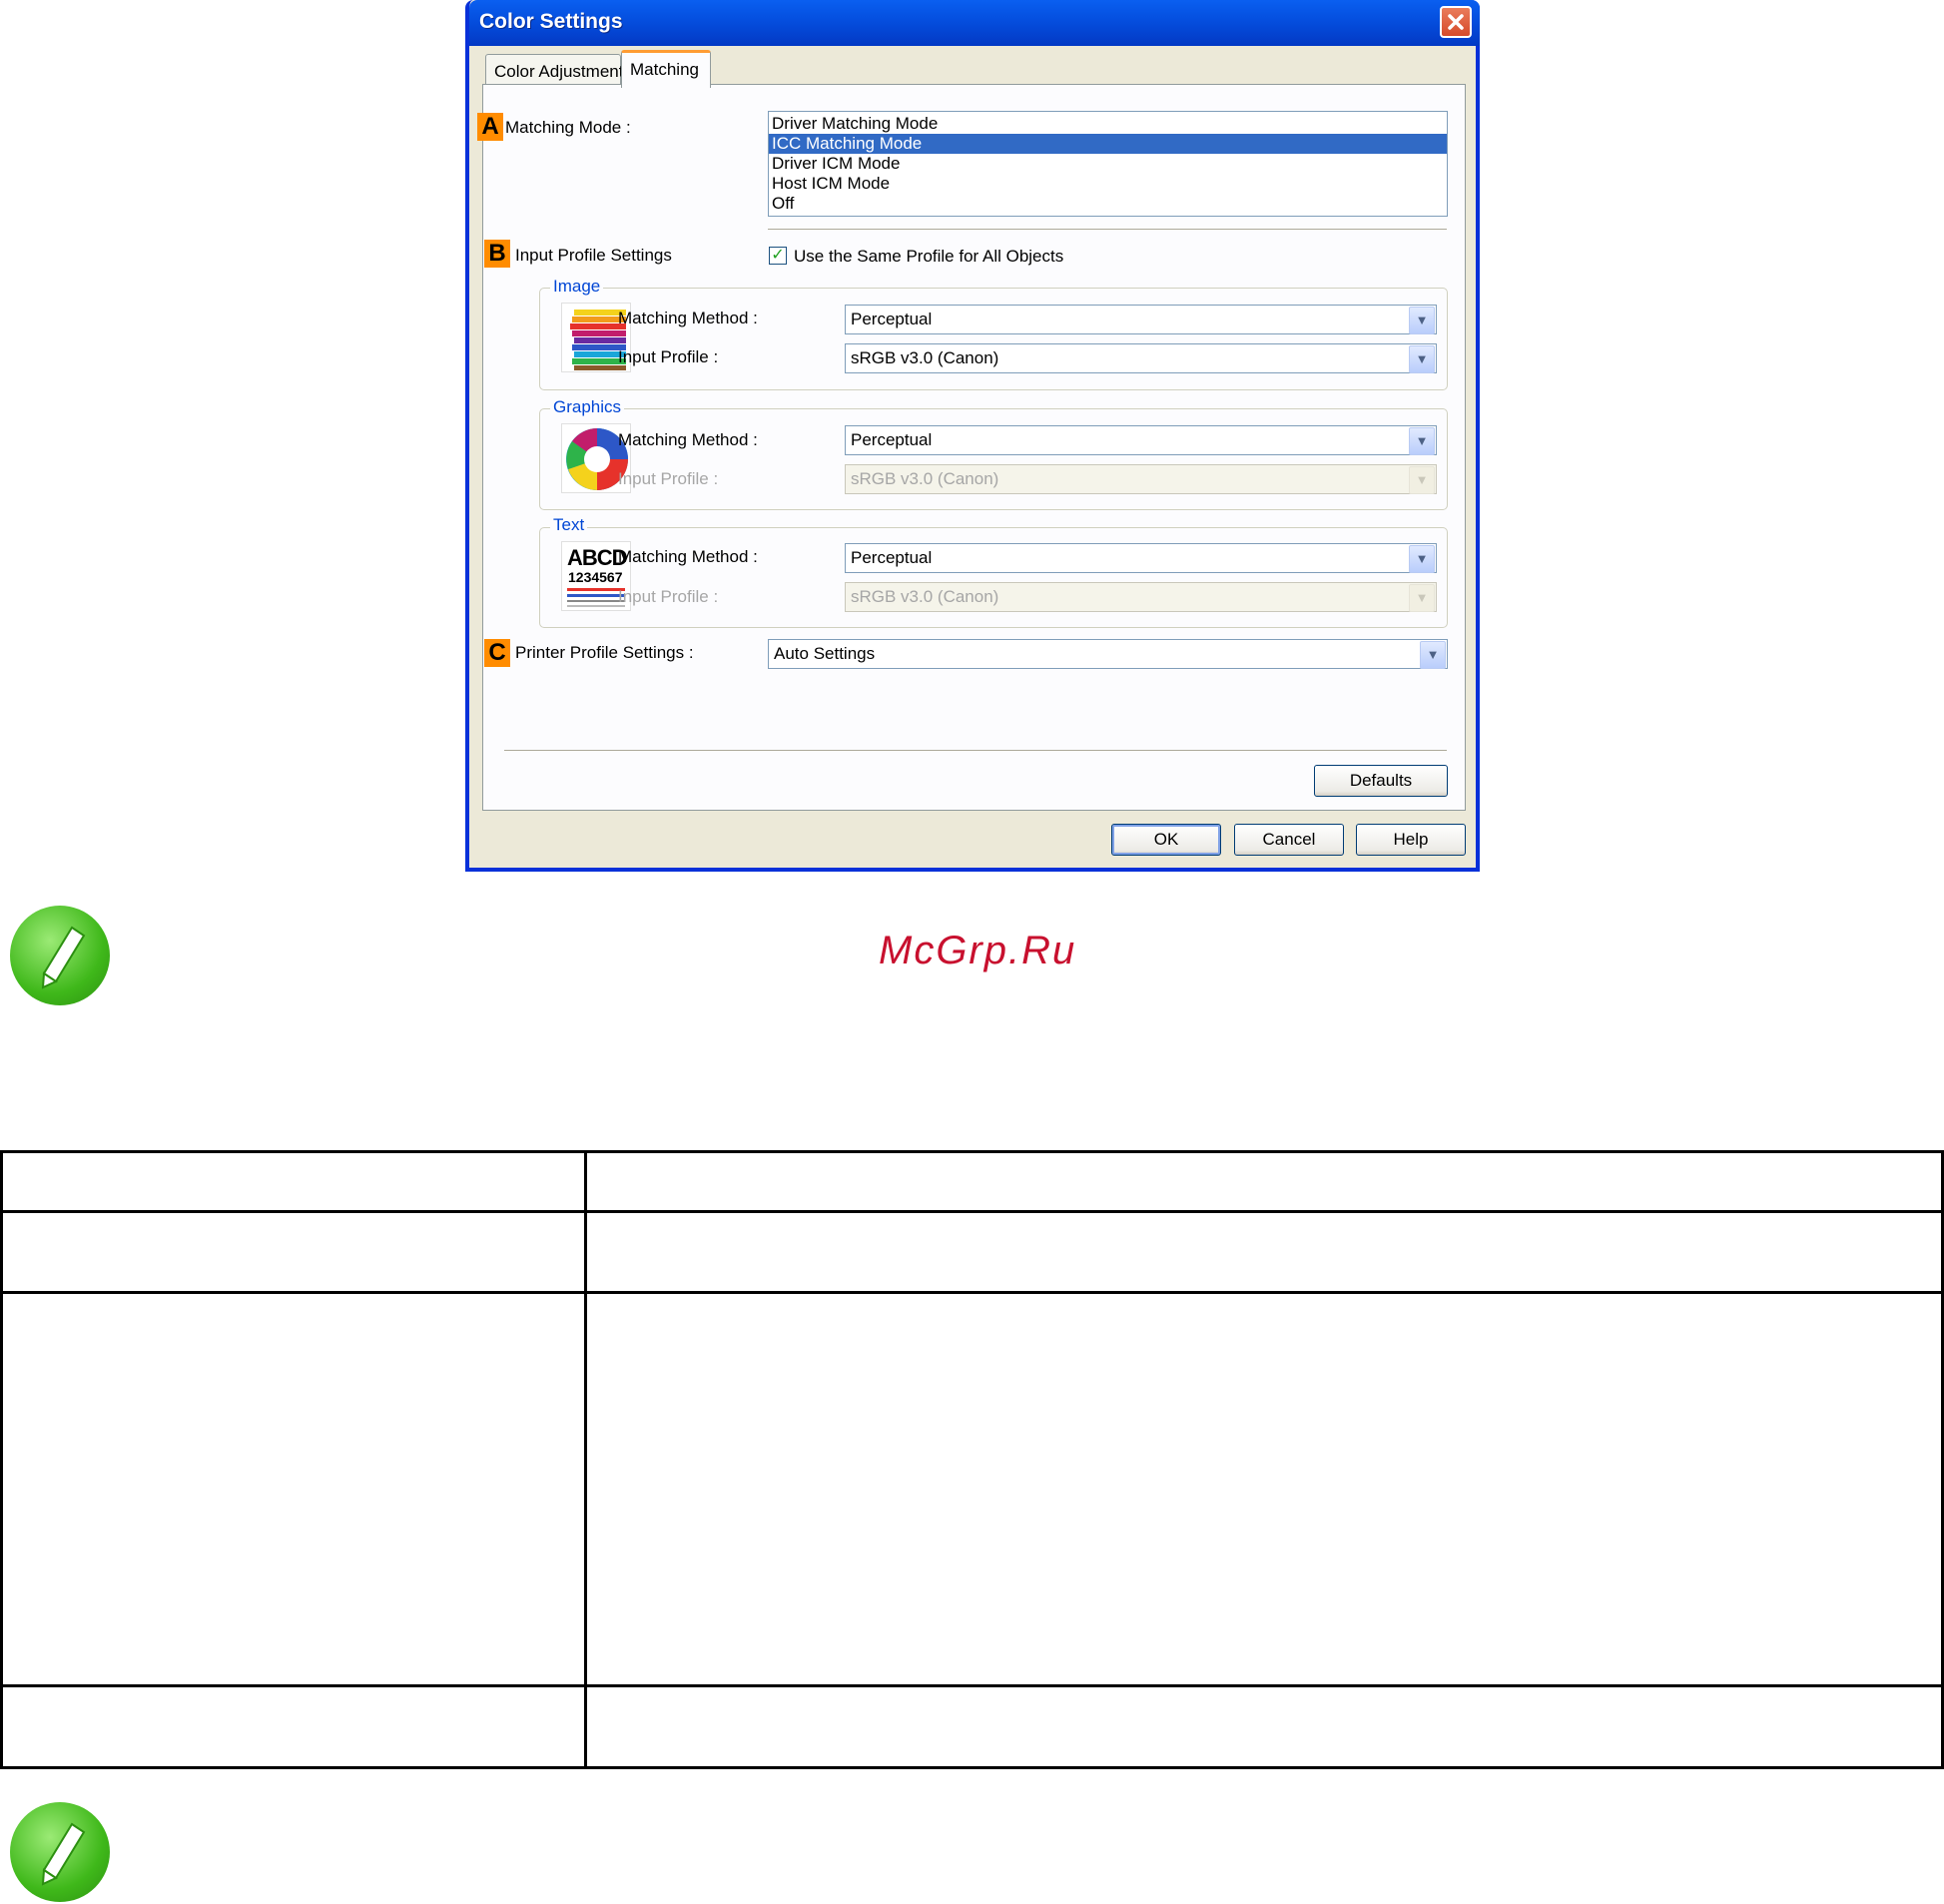 Image resolution: width=1944 pixels, height=1904 pixels. What do you see at coordinates (929, 256) in the screenshot?
I see `same-profile-label: Use the Same Profile for All Objects` at bounding box center [929, 256].